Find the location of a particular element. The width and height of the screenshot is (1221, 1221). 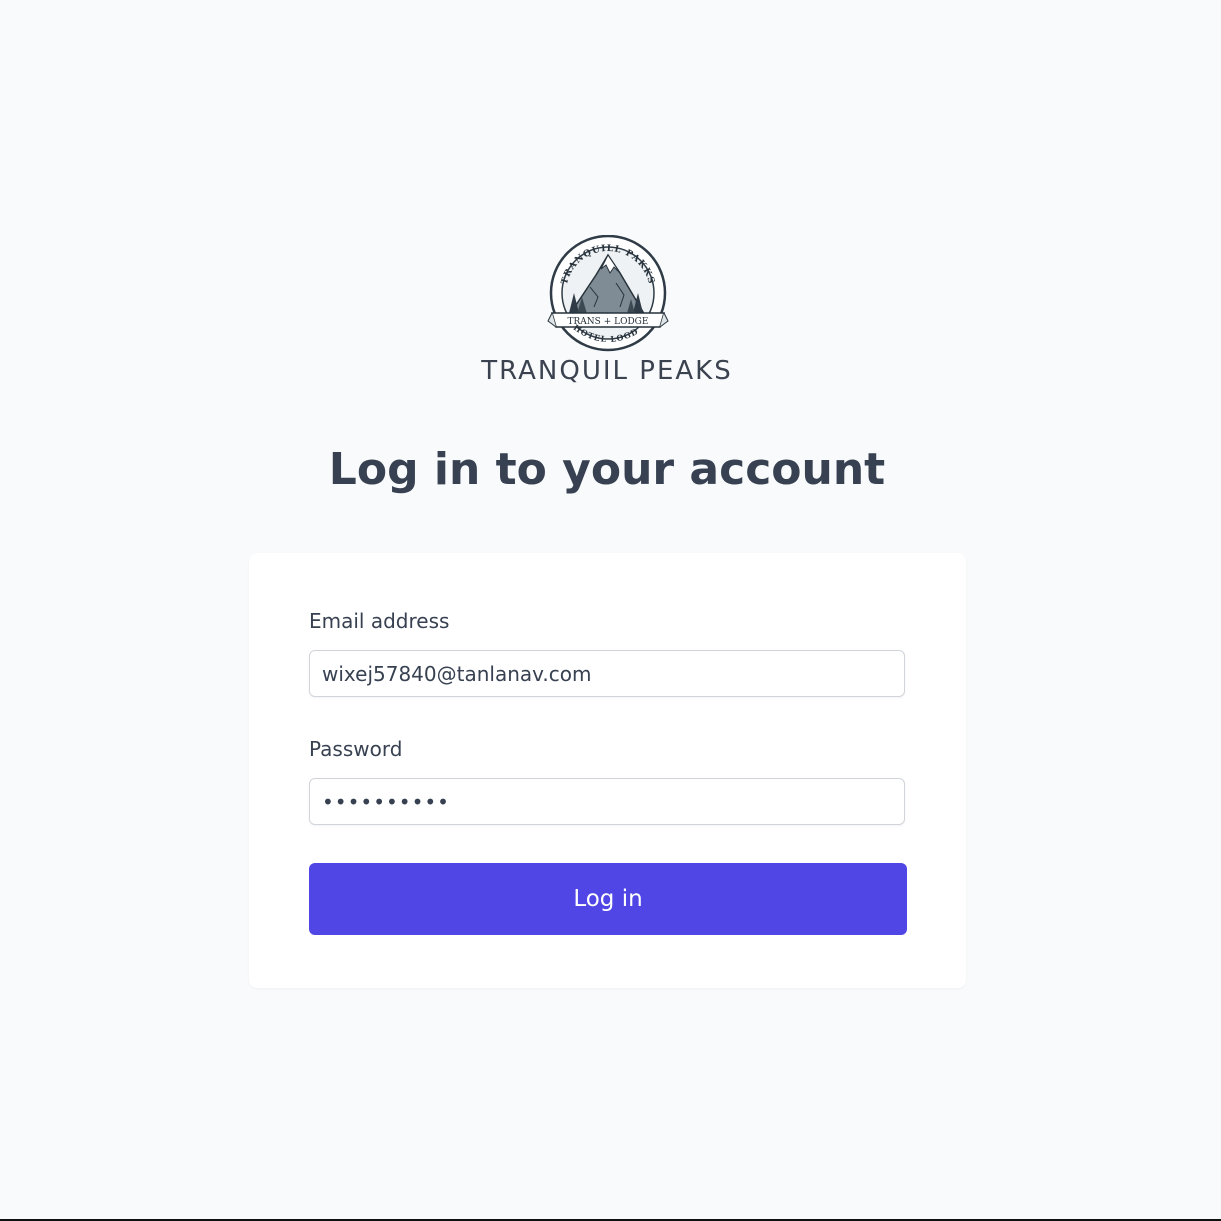

login-button: Log in is located at coordinates (608, 899).